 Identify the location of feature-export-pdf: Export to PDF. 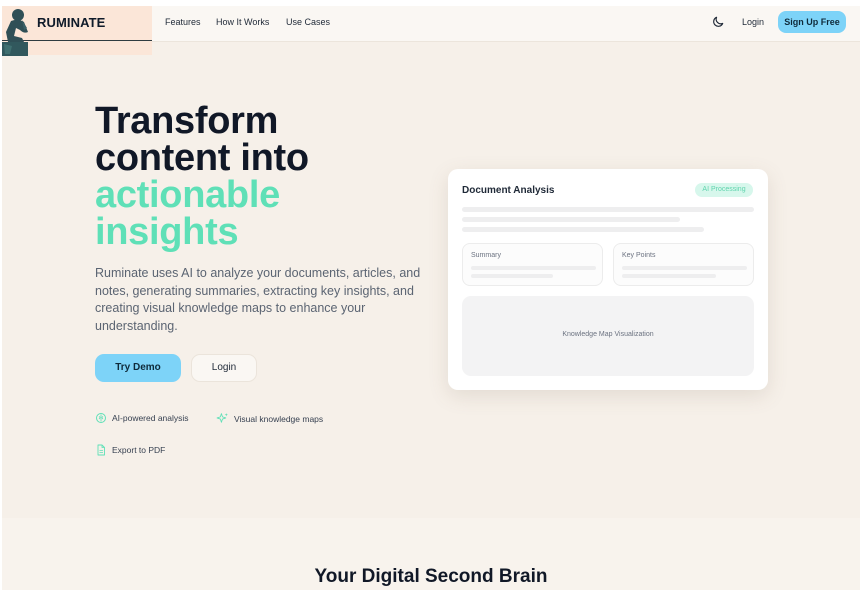
(130, 450).